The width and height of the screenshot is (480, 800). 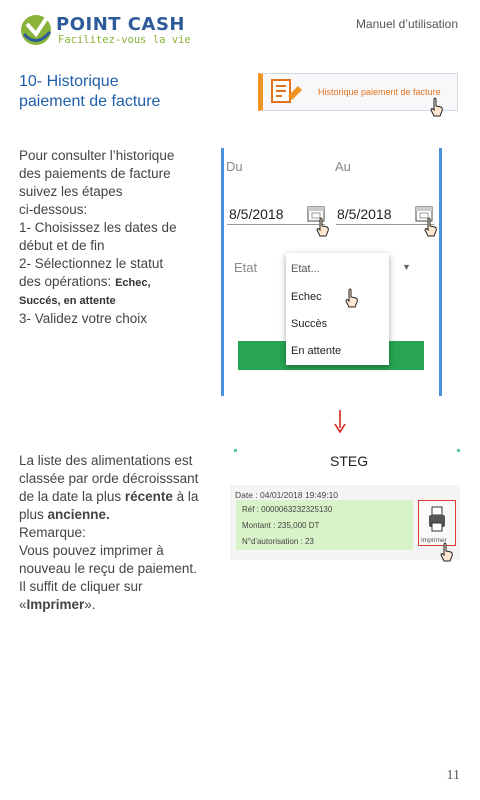 I want to click on history-screen-title: STEG, so click(x=349, y=461).